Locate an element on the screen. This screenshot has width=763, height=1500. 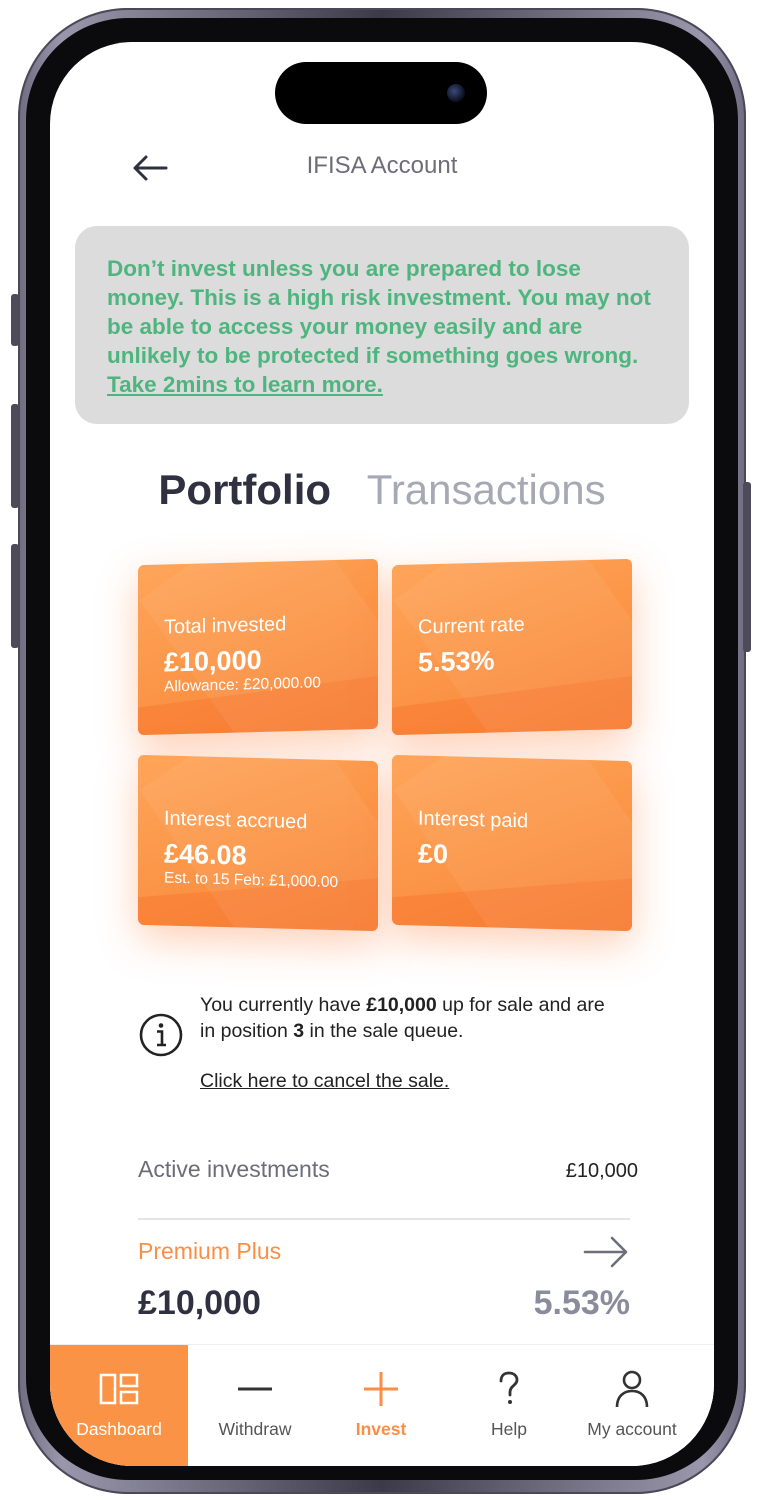
info-icon is located at coordinates (161, 1035).